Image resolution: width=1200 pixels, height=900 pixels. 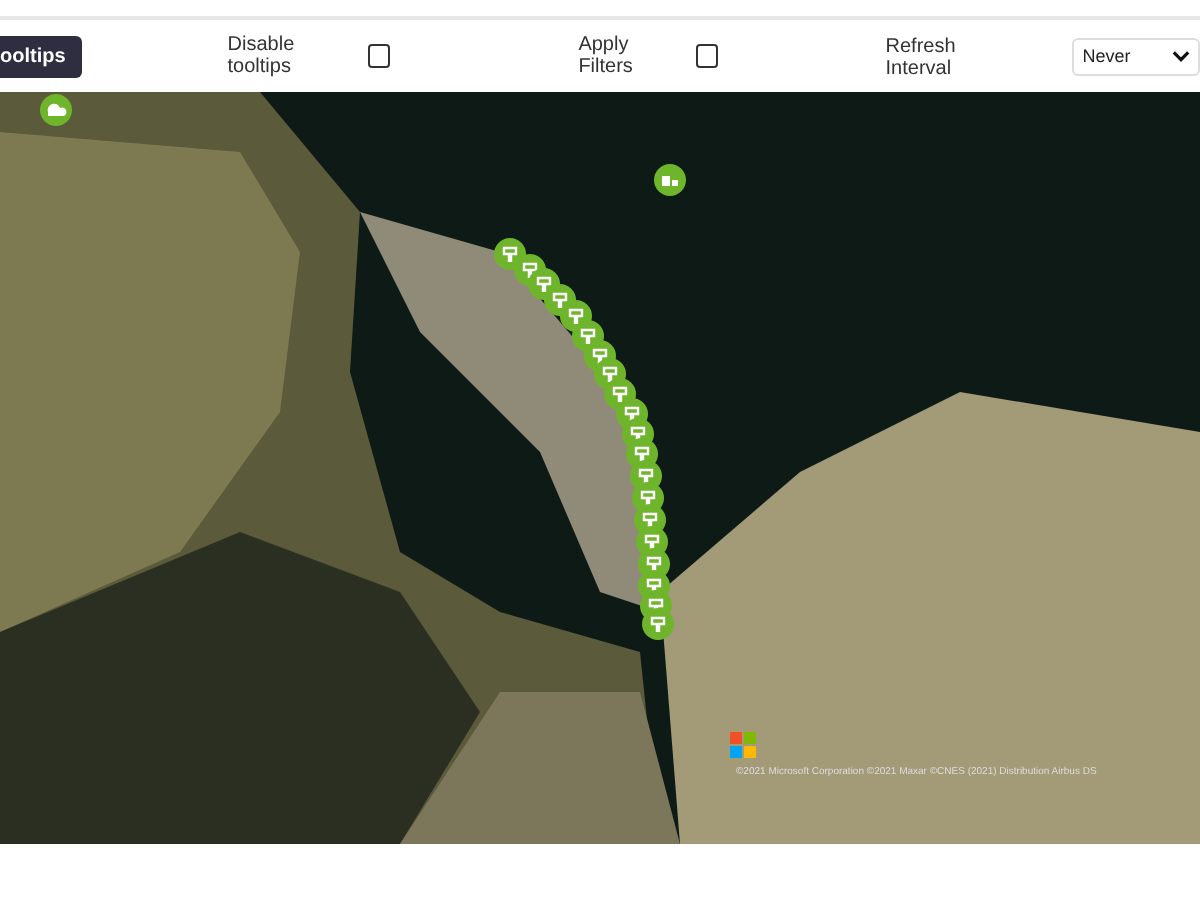 What do you see at coordinates (743, 745) in the screenshot?
I see `windows-logo-icon` at bounding box center [743, 745].